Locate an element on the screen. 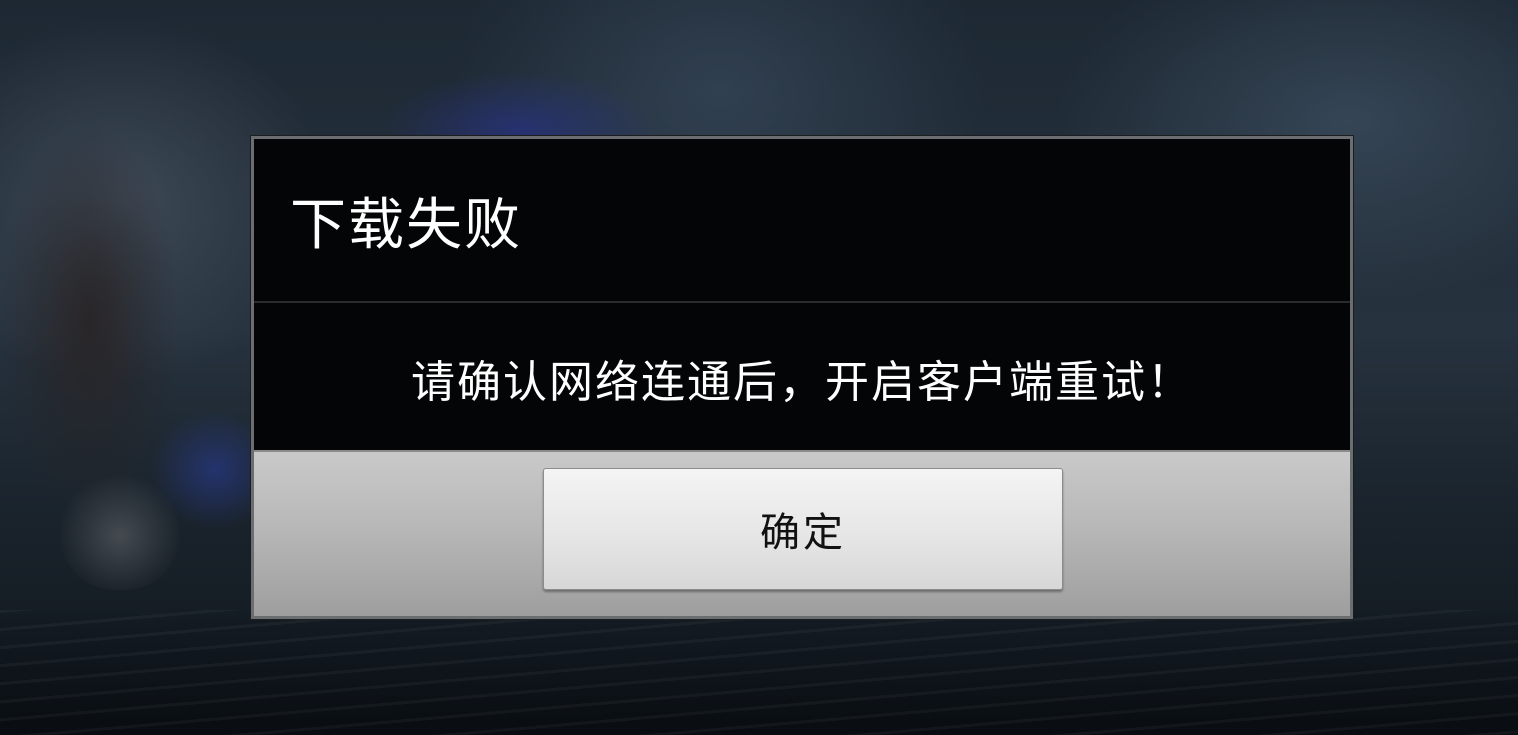  confirm-button: 确定 is located at coordinates (803, 529).